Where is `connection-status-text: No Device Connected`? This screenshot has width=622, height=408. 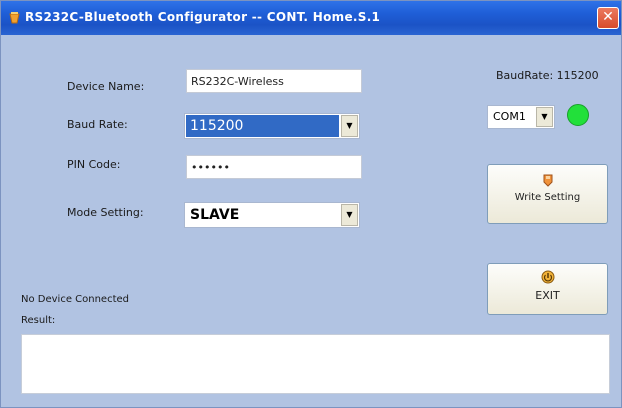
connection-status-text: No Device Connected is located at coordinates (75, 299).